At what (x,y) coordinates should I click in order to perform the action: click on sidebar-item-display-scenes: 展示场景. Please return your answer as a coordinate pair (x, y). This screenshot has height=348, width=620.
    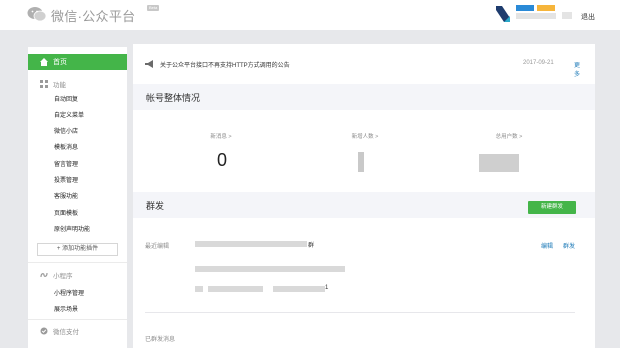
    Looking at the image, I should click on (66, 308).